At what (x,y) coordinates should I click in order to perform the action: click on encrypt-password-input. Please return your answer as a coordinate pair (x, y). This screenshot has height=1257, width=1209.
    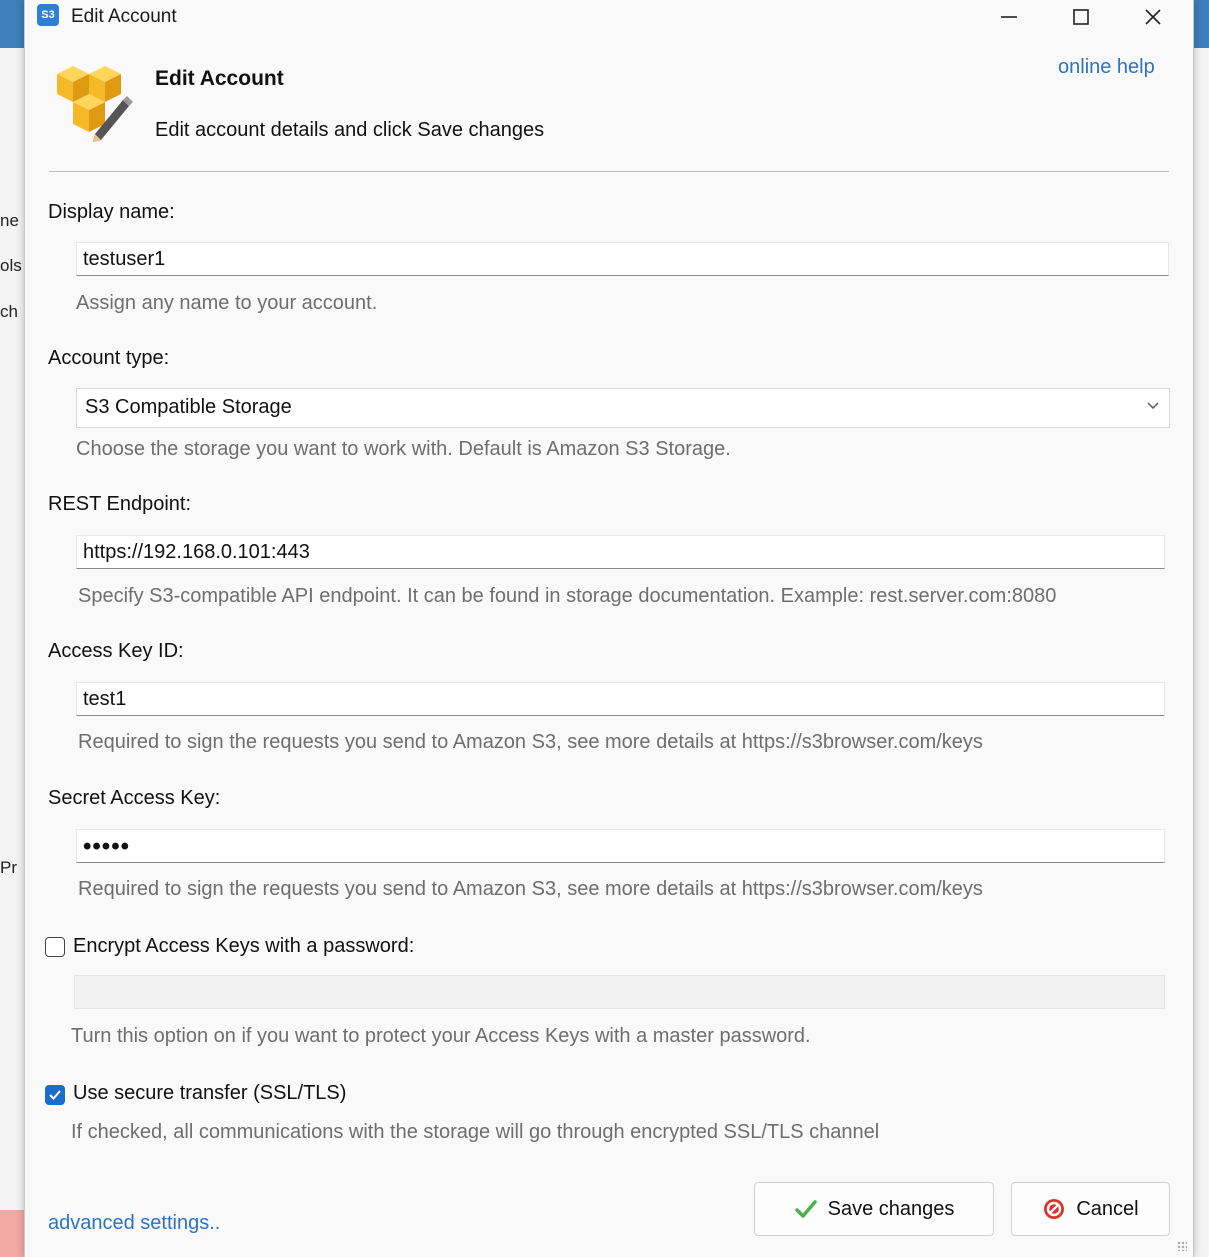
    Looking at the image, I should click on (619, 992).